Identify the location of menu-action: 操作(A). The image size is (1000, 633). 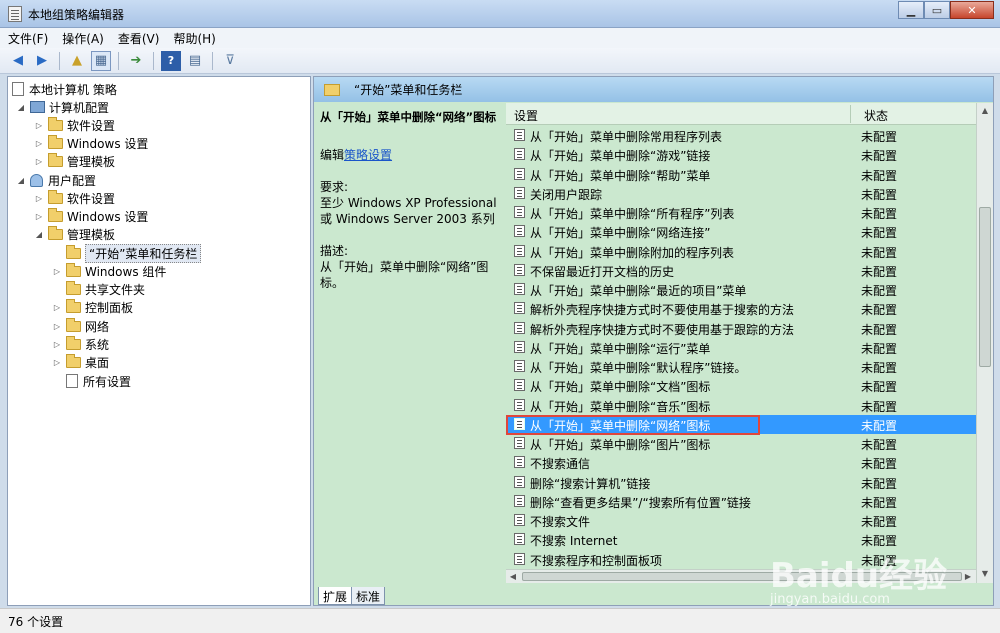
(83, 38).